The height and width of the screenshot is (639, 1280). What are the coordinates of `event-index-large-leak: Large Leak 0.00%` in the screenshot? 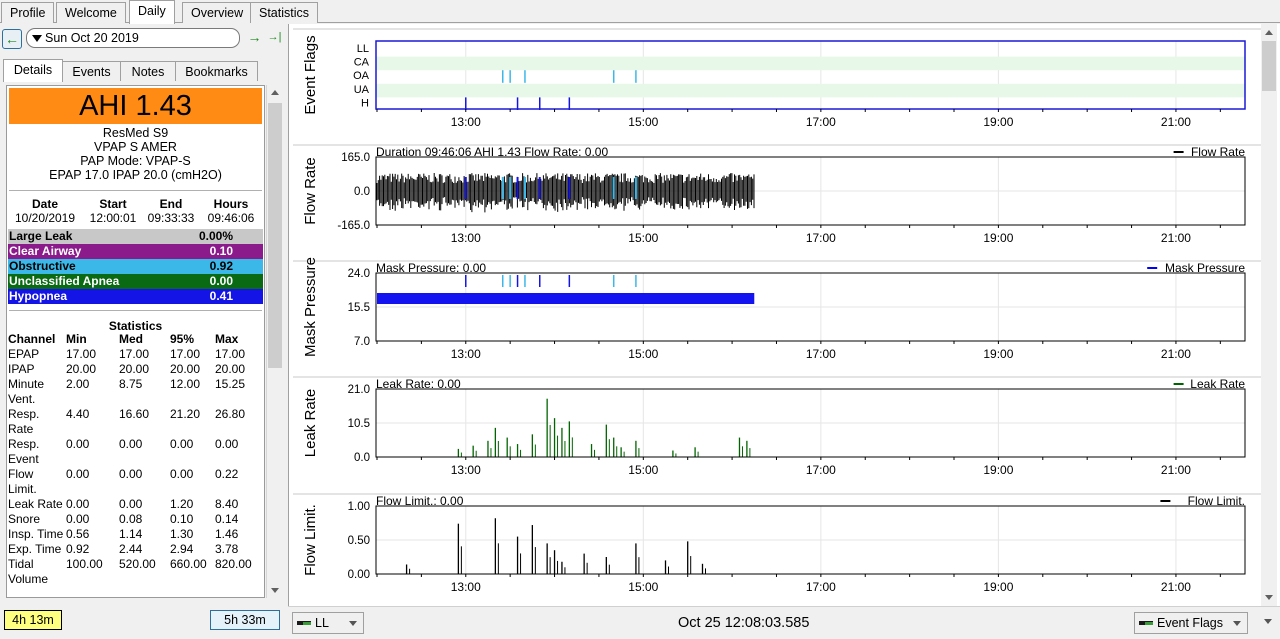 It's located at (135, 236).